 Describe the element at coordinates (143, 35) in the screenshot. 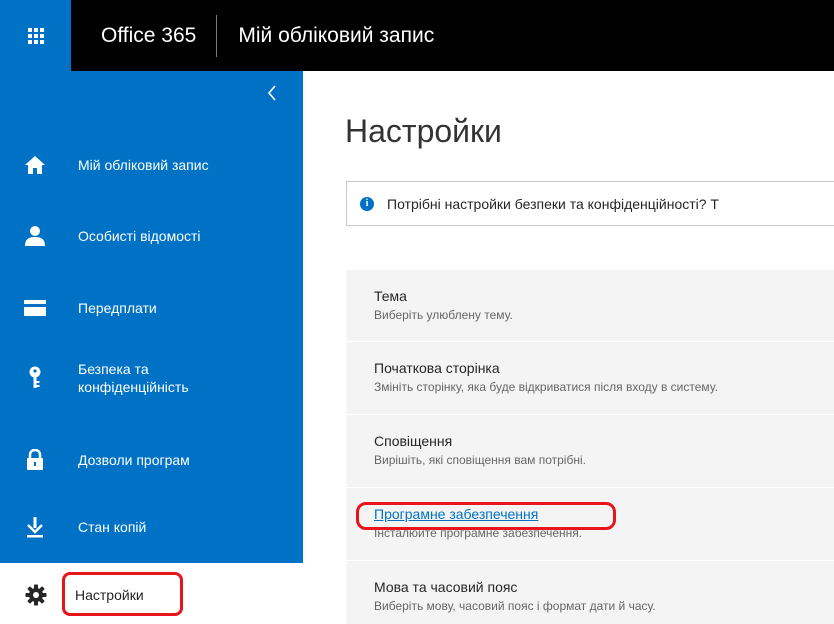

I see `office-365-brand-link: Office 365` at that location.